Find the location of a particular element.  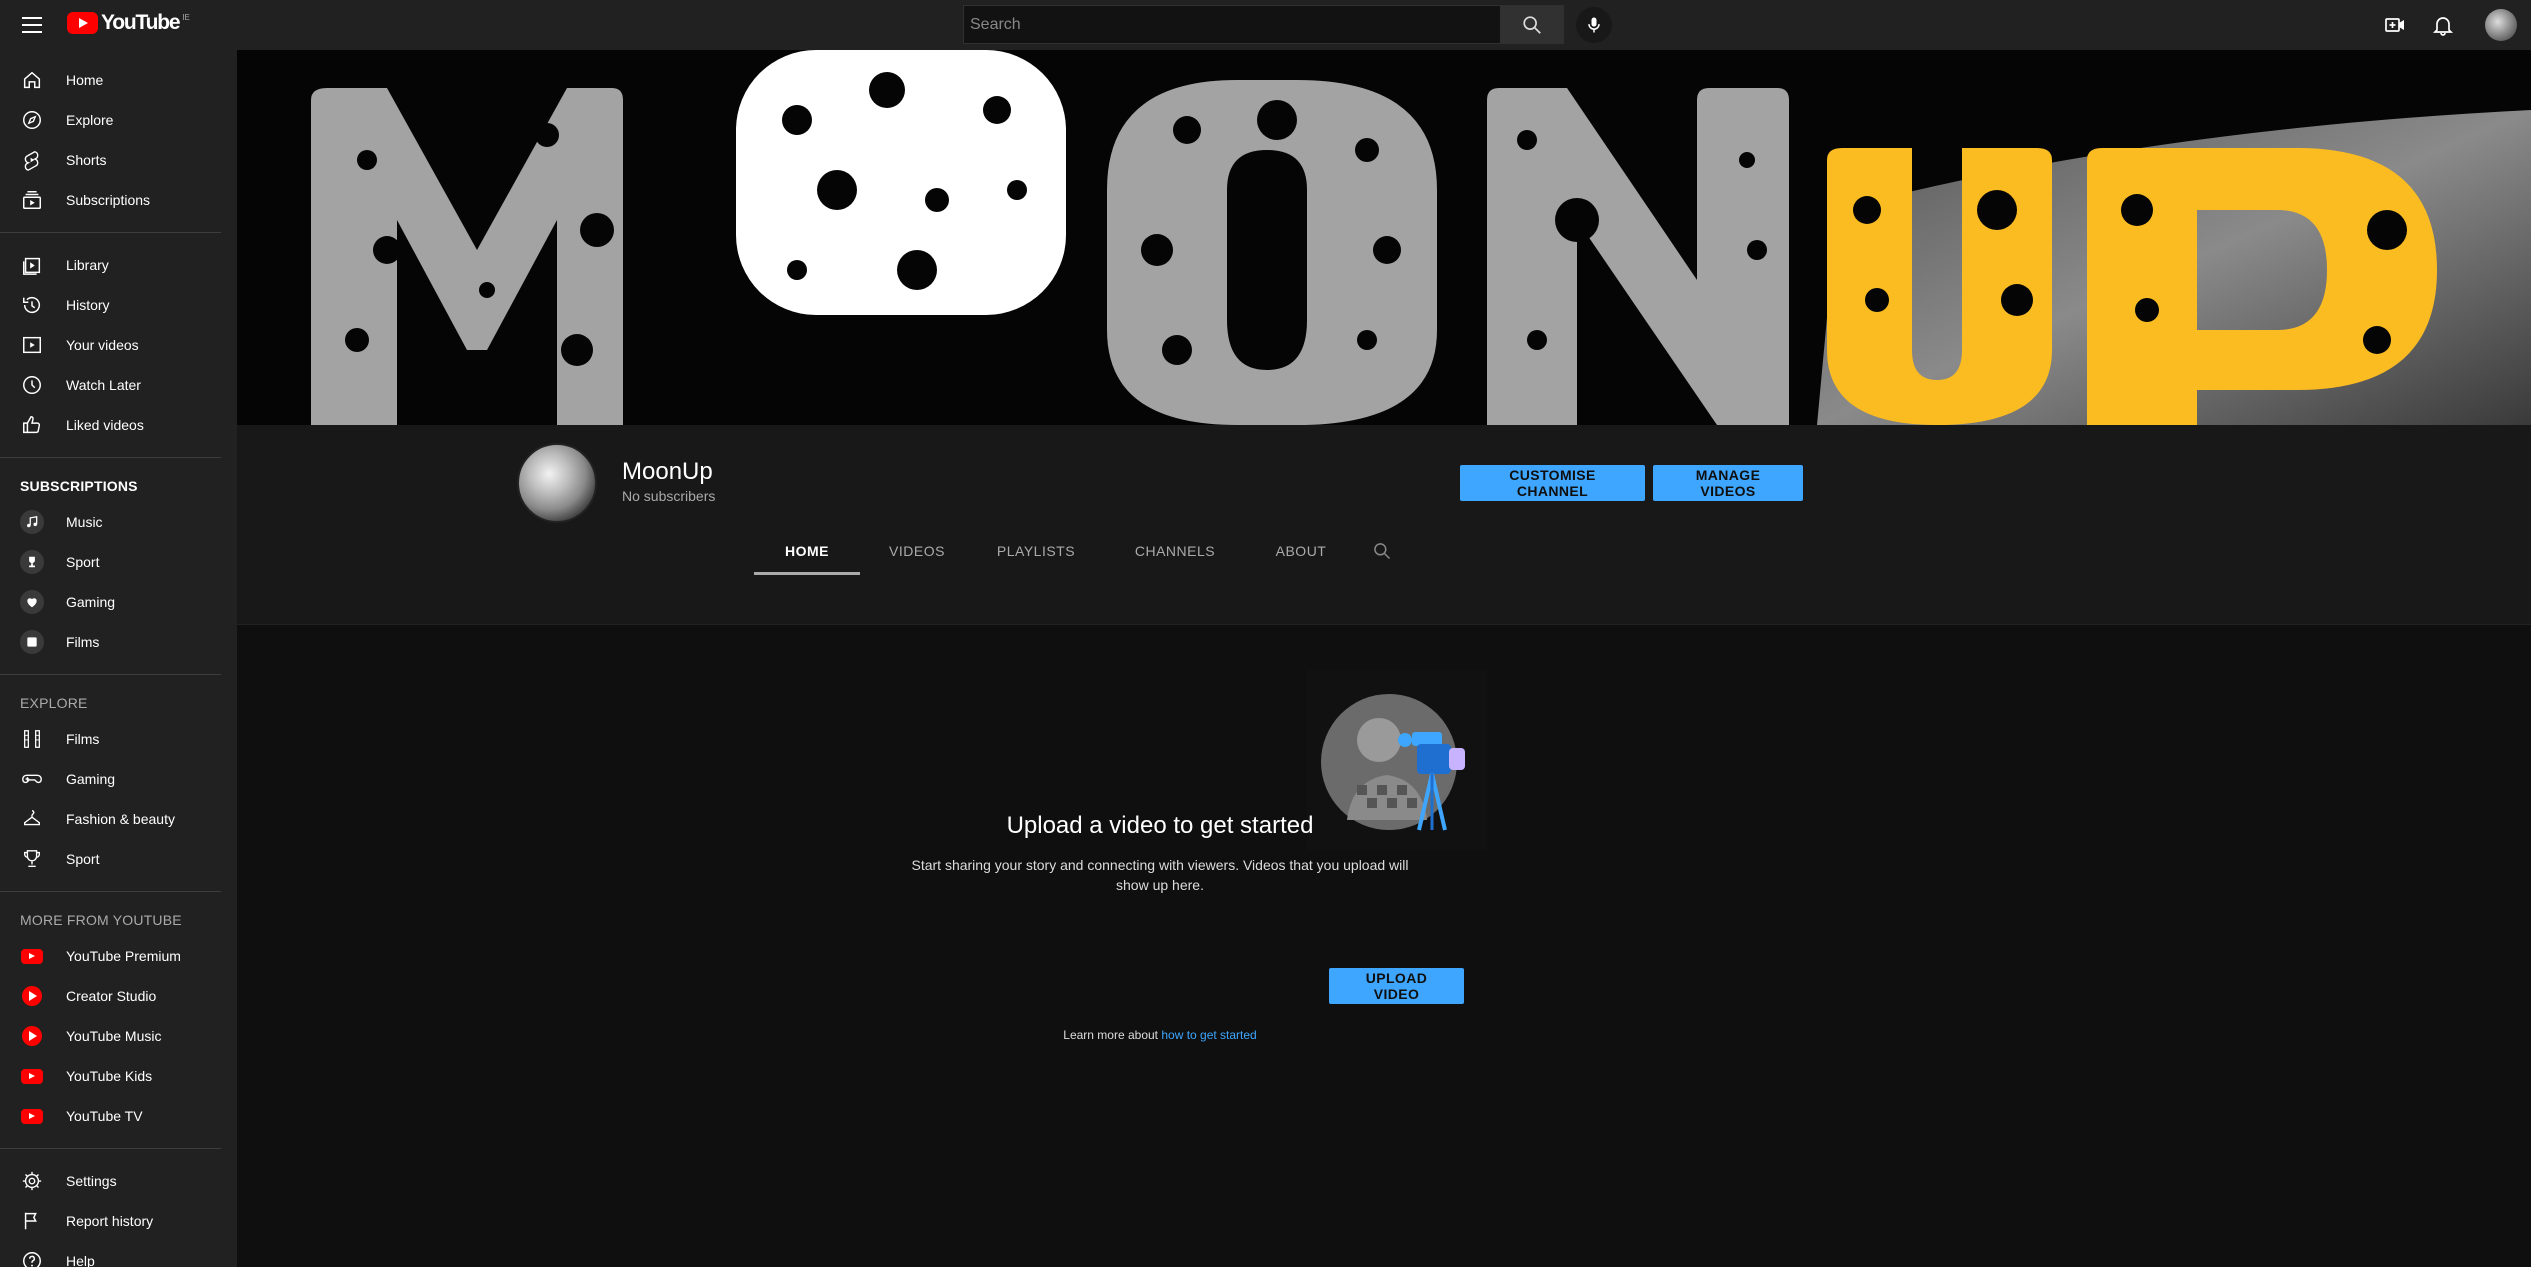

sidebar-item-explore-gaming: Gaming is located at coordinates (118, 779).